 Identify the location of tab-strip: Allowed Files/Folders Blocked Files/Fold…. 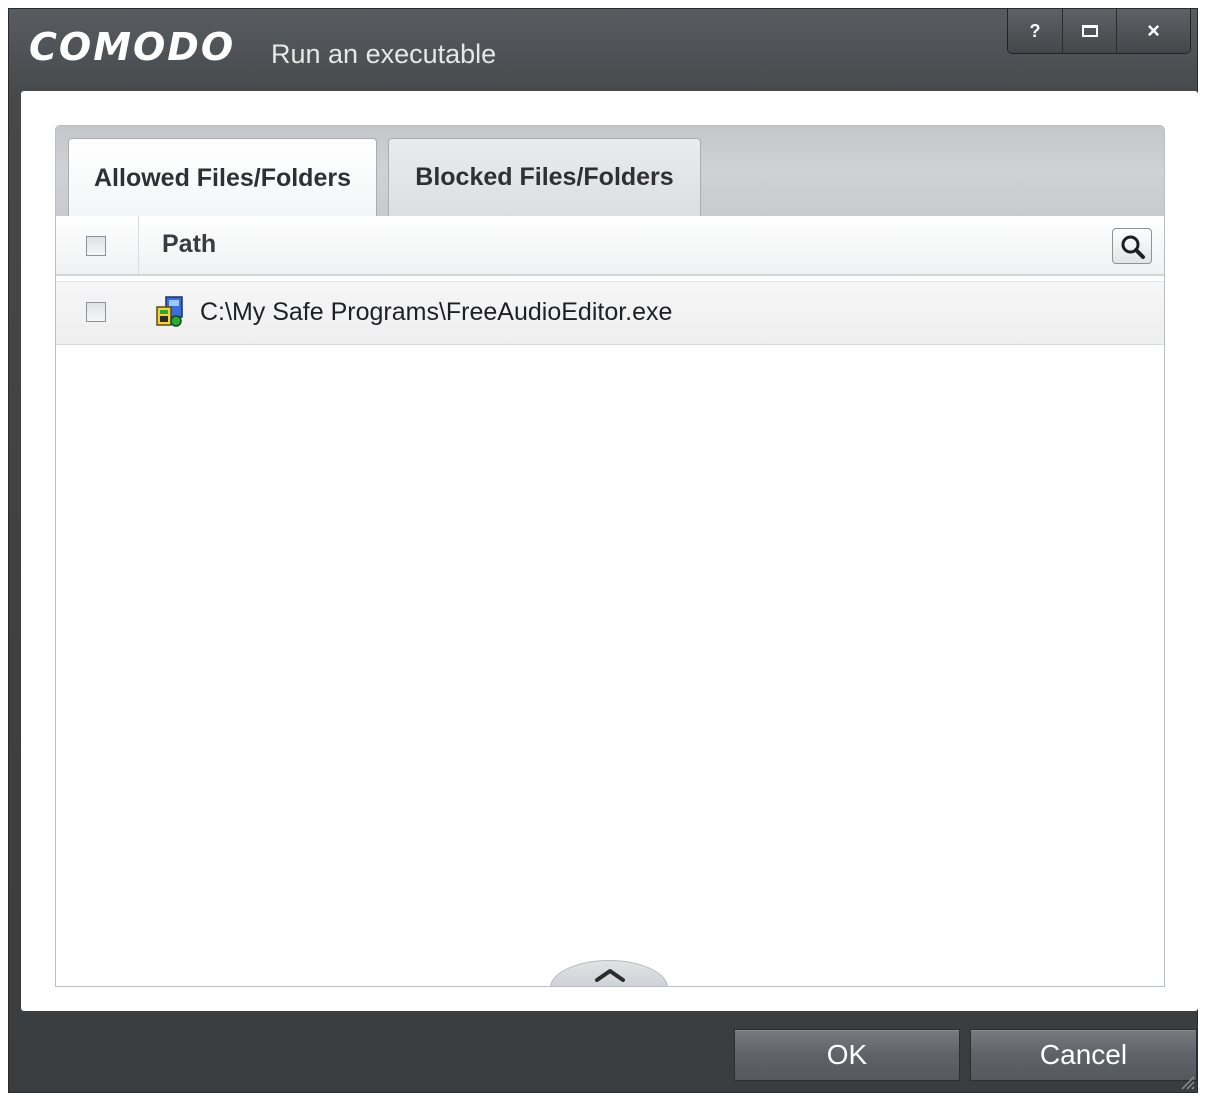
(610, 172).